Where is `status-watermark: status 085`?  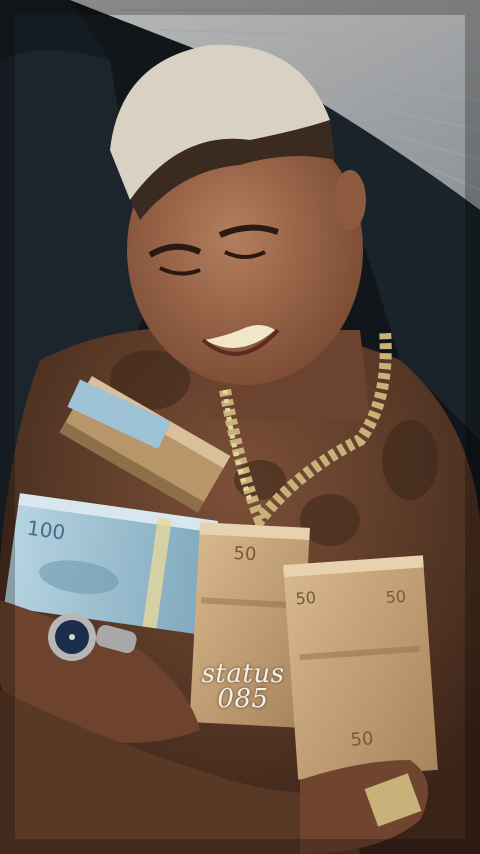 status-watermark: status 085 is located at coordinates (243, 687).